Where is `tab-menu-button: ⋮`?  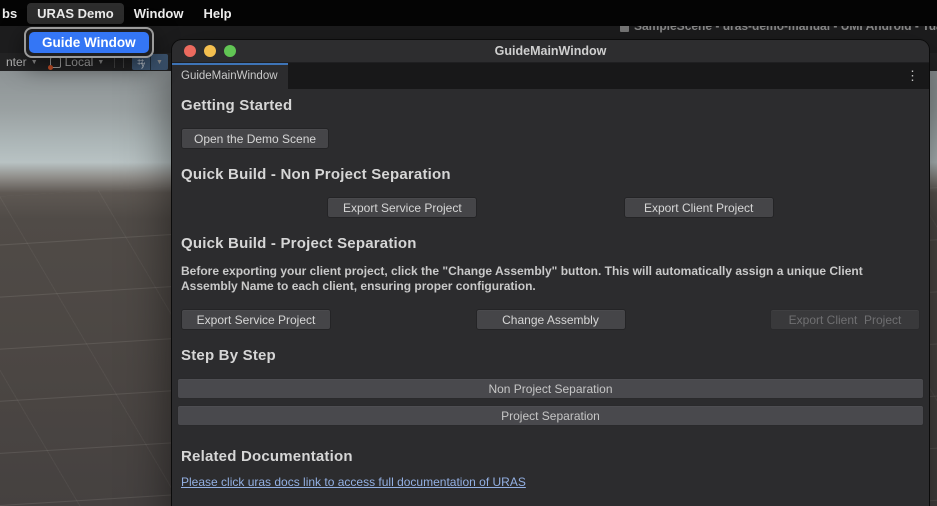
tab-menu-button: ⋮ is located at coordinates (912, 76).